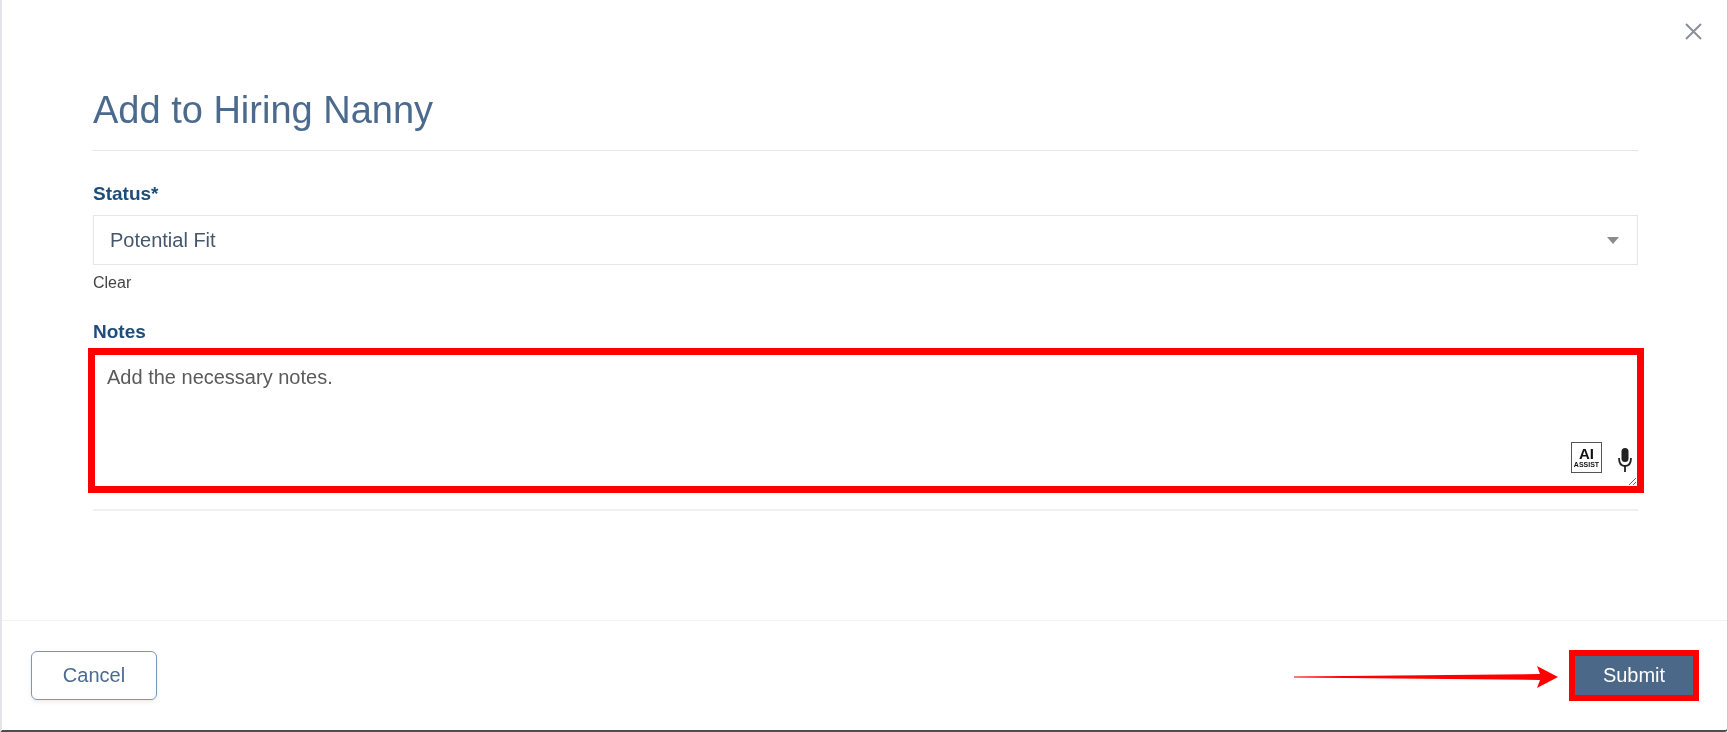 The height and width of the screenshot is (732, 1728). What do you see at coordinates (1613, 240) in the screenshot?
I see `caret-icon` at bounding box center [1613, 240].